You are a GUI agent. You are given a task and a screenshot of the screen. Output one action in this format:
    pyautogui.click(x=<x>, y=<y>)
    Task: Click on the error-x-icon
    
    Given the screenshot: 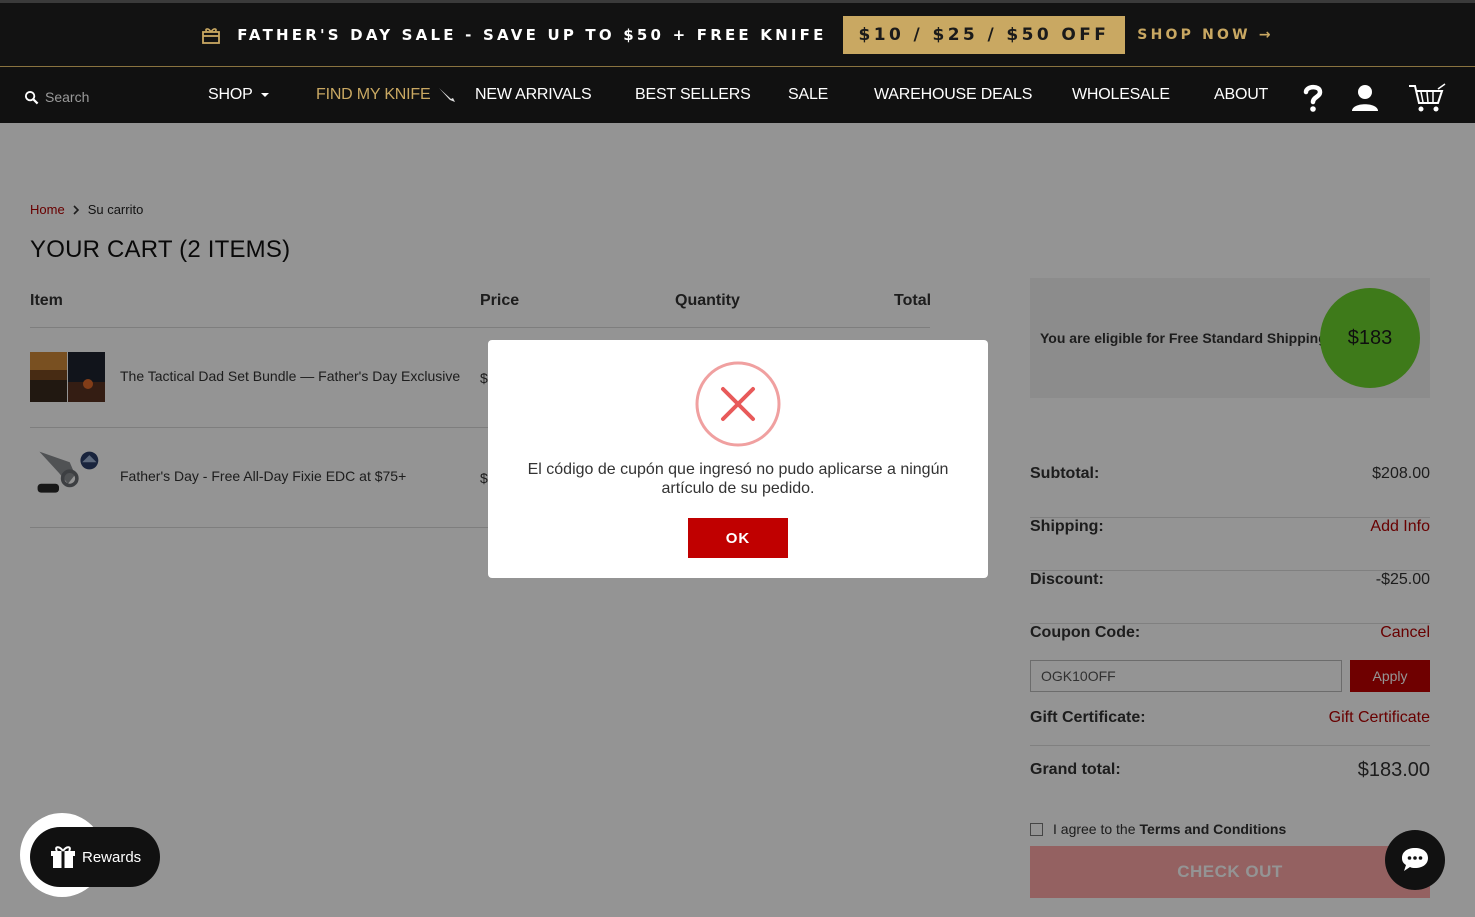 What is the action you would take?
    pyautogui.click(x=738, y=404)
    